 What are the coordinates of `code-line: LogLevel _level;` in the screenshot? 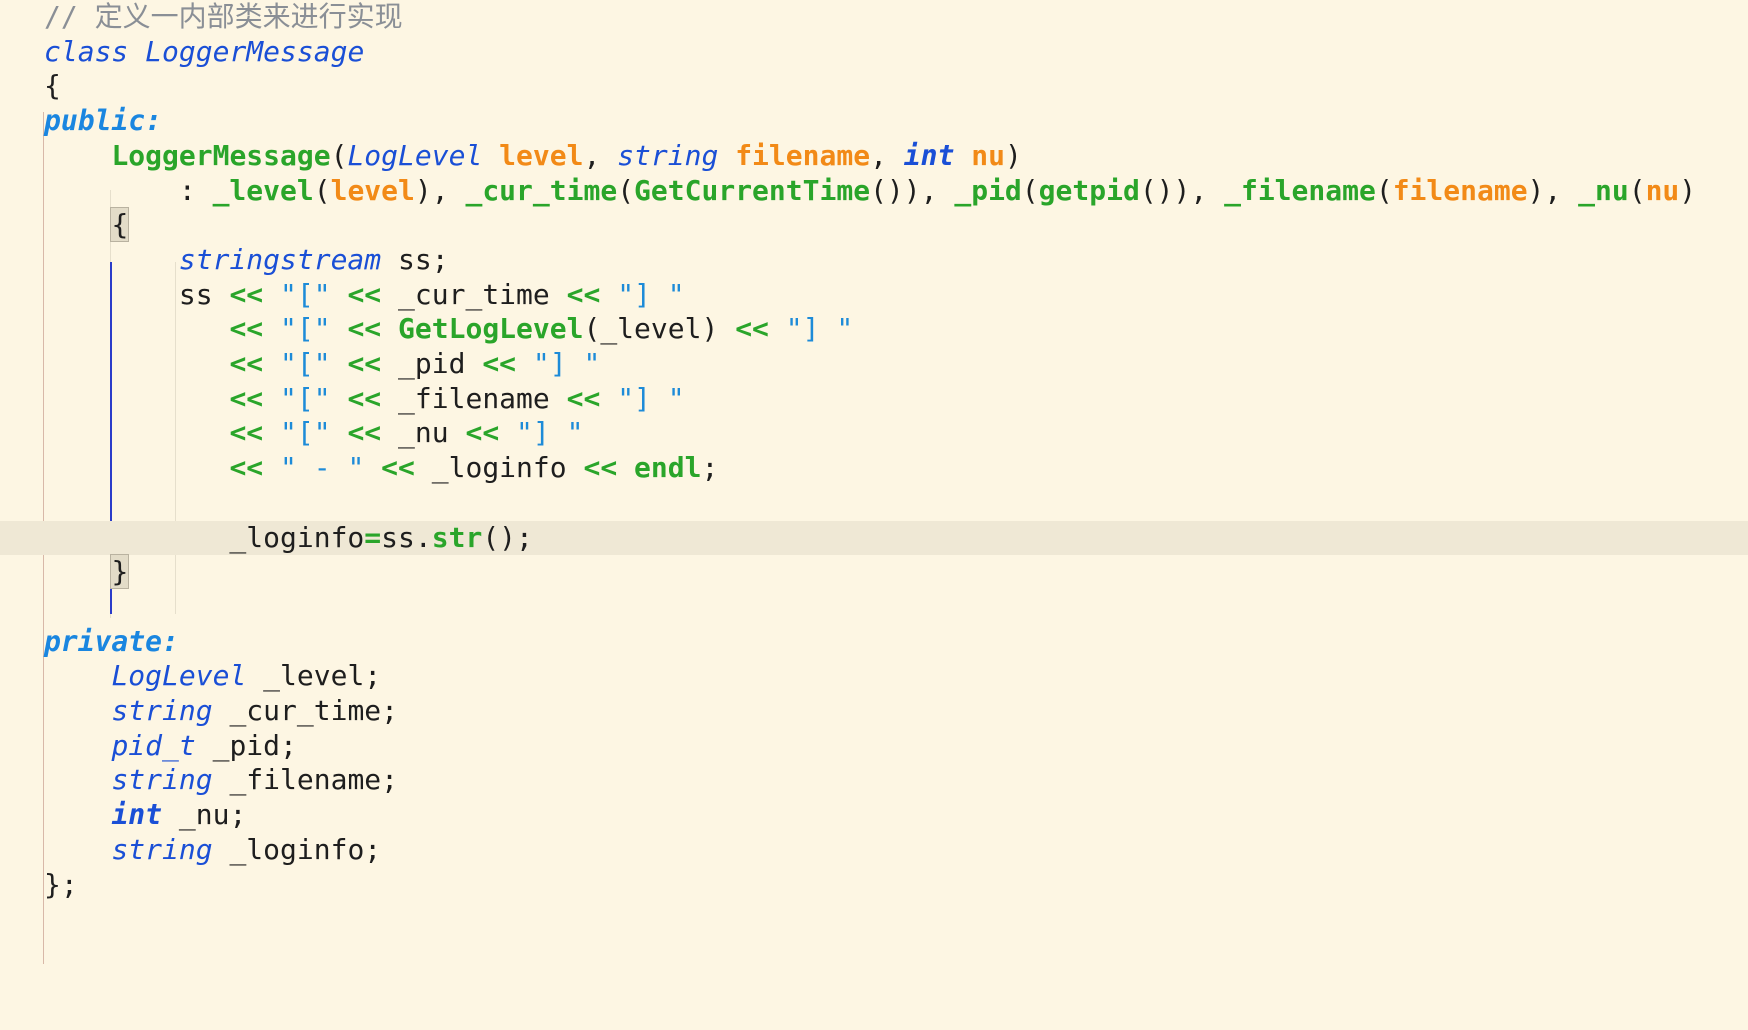 It's located at (874, 676).